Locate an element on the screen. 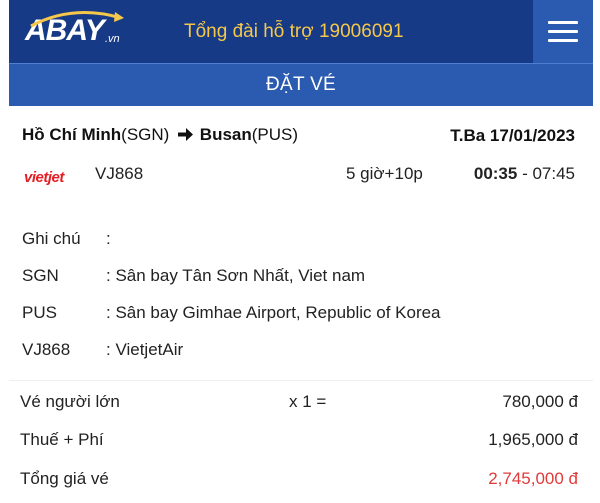 This screenshot has height=503, width=600. tax-fee-label: Thuế + Phí is located at coordinates (62, 439).